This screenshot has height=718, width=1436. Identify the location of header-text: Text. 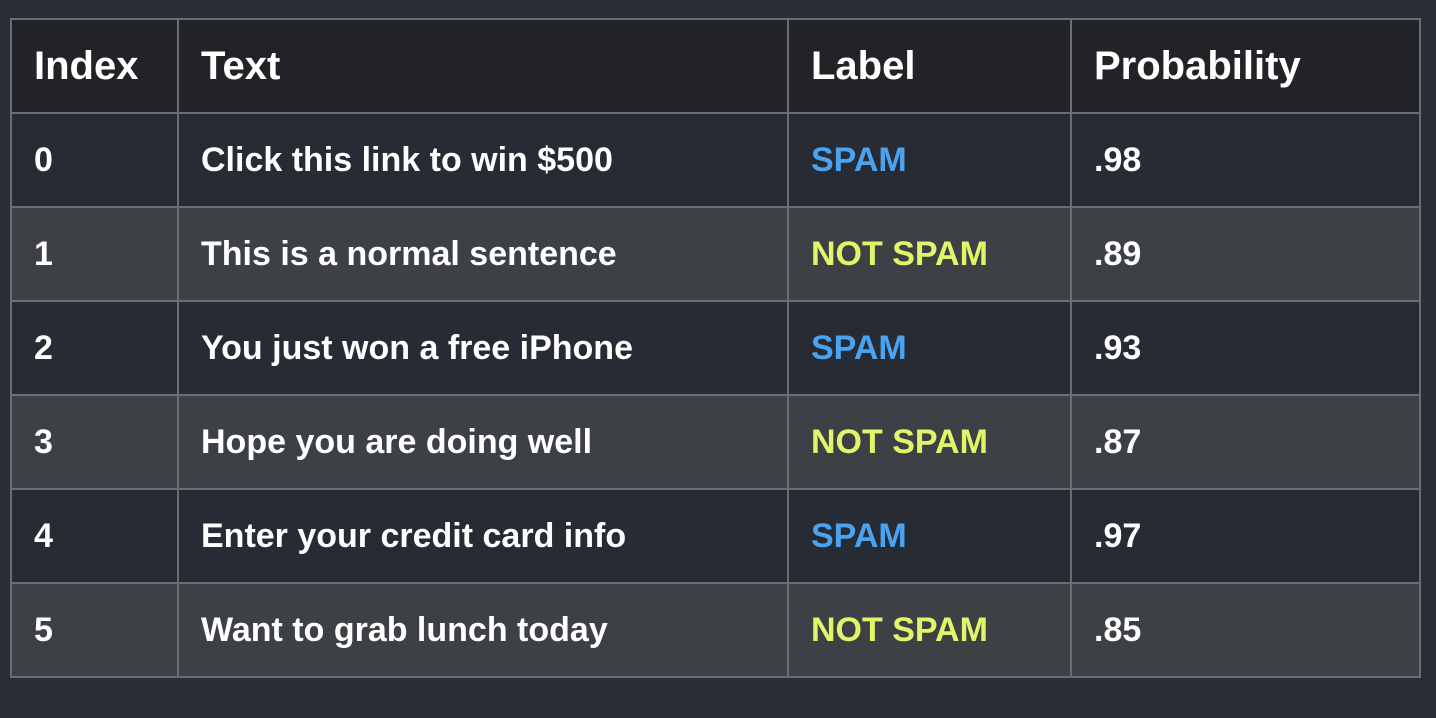
(483, 66).